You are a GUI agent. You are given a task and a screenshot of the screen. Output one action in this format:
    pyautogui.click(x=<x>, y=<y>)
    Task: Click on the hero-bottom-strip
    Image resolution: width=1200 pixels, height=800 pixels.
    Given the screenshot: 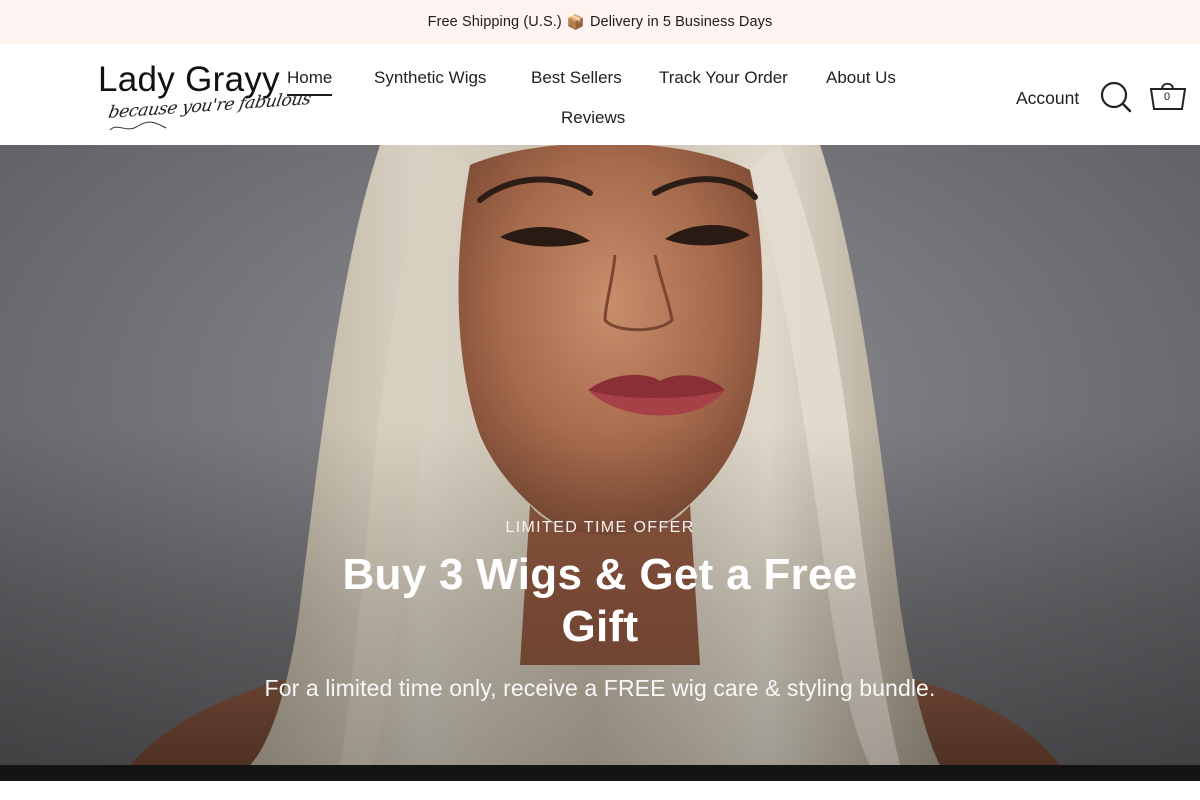 What is the action you would take?
    pyautogui.click(x=600, y=773)
    